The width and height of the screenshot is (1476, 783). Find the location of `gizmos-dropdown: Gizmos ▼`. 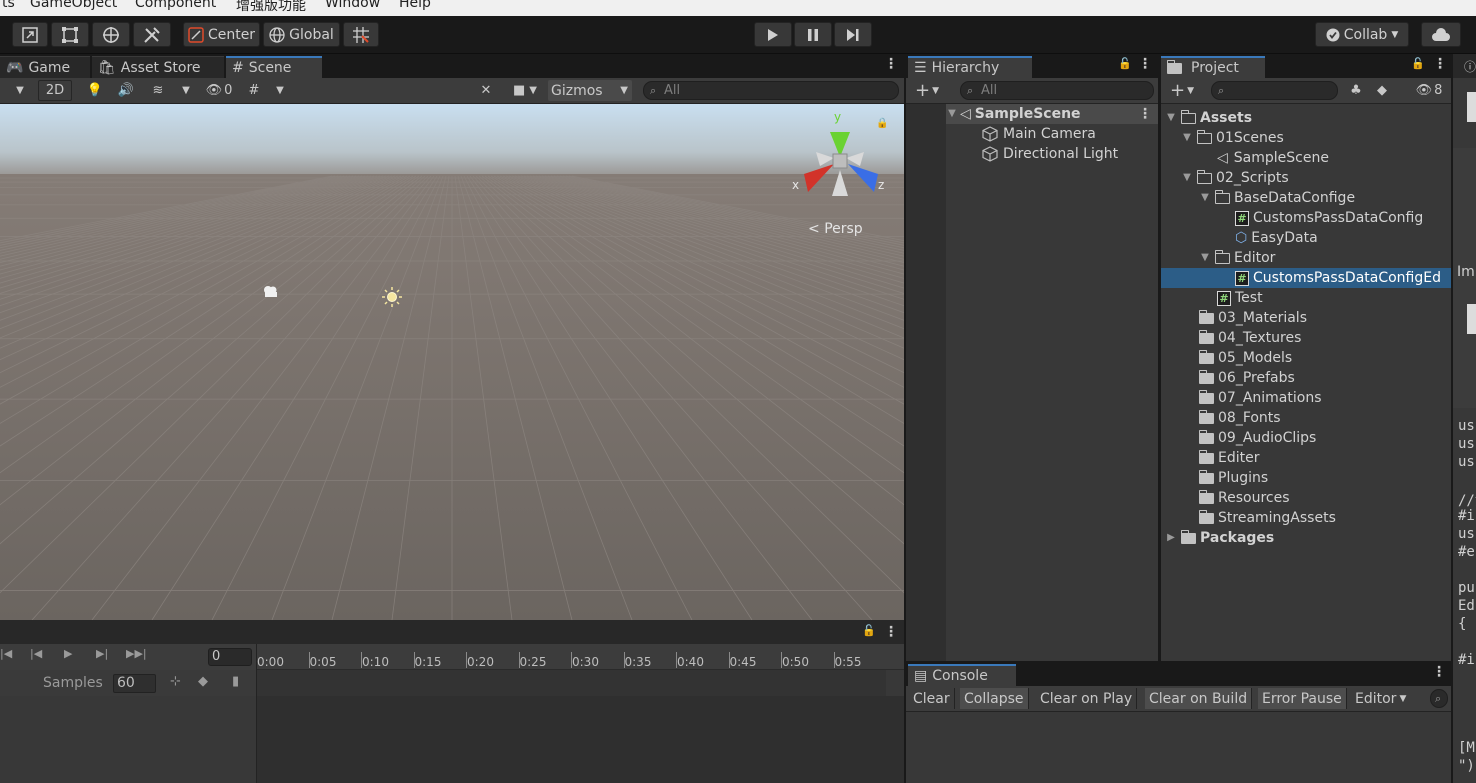

gizmos-dropdown: Gizmos ▼ is located at coordinates (590, 90).